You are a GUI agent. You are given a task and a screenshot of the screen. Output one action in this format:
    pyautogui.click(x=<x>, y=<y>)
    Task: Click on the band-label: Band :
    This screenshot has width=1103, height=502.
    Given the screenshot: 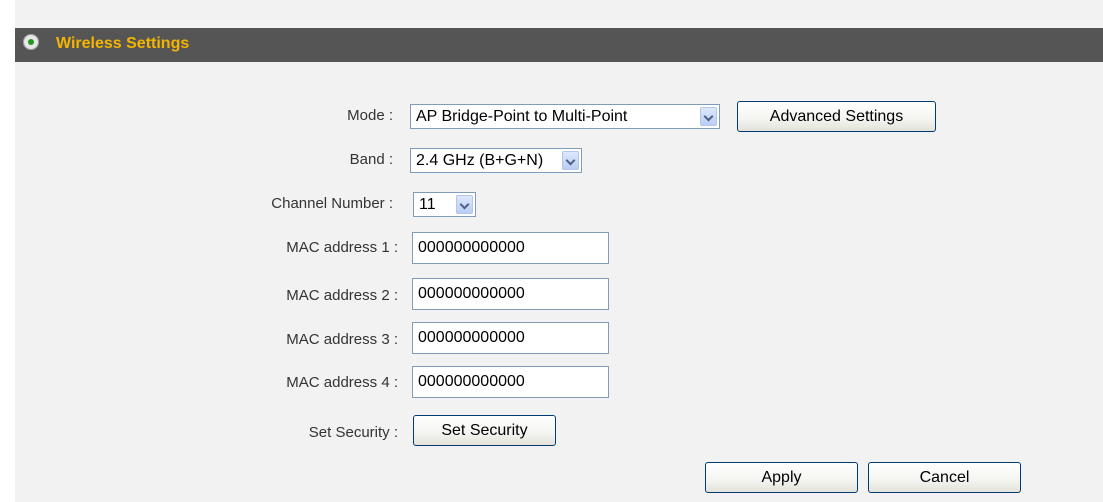 What is the action you would take?
    pyautogui.click(x=371, y=159)
    